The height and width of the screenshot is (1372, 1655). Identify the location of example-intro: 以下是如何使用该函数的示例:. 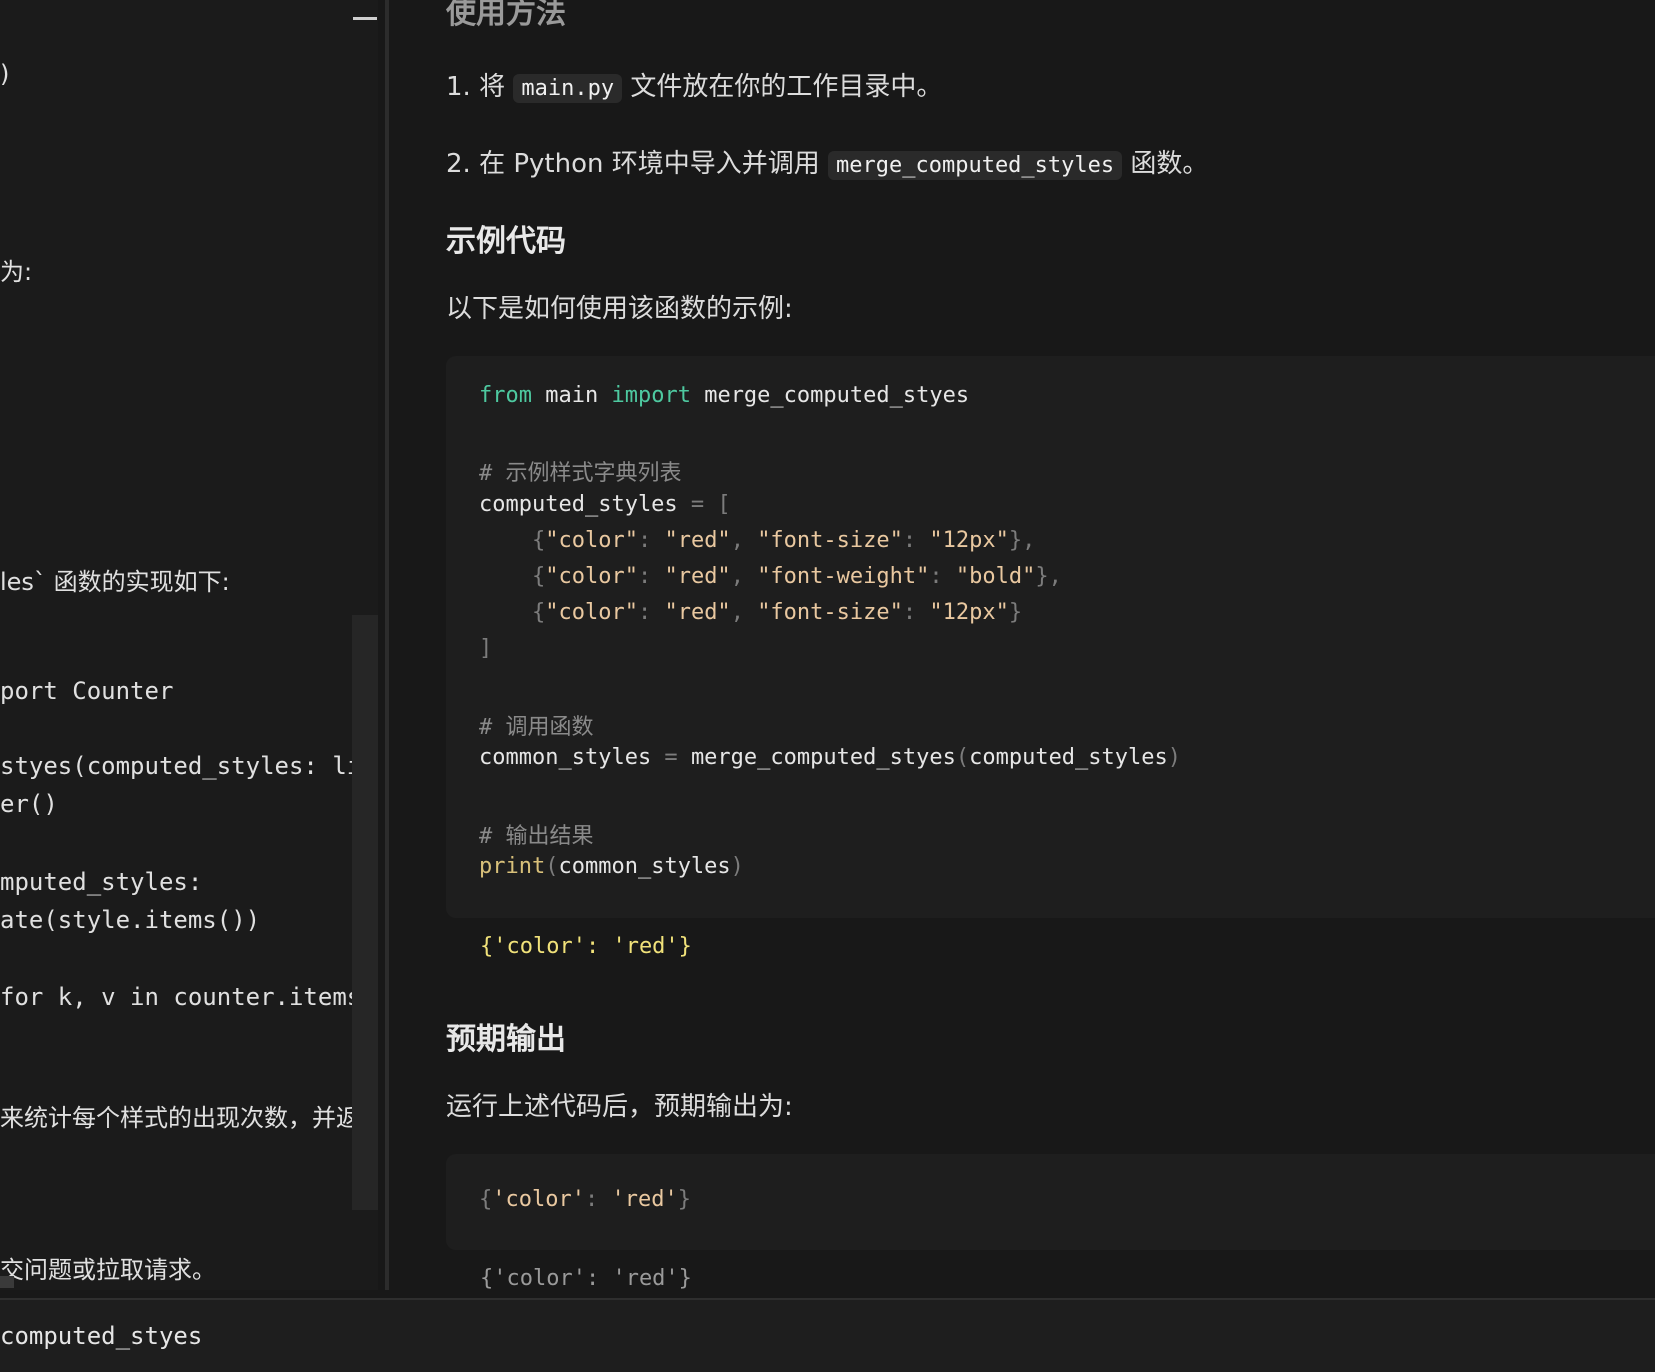
(619, 309).